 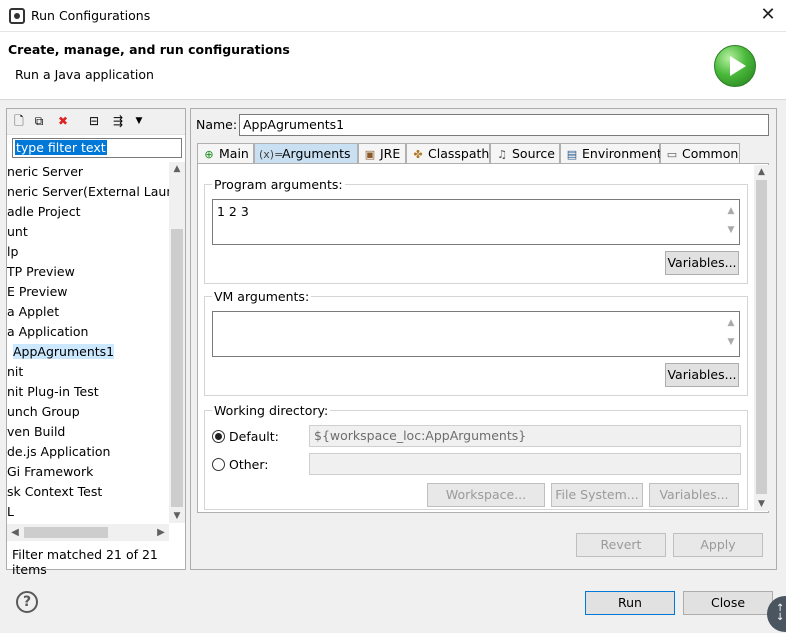 What do you see at coordinates (149, 49) in the screenshot?
I see `header-title: Create, manage, and run configurations` at bounding box center [149, 49].